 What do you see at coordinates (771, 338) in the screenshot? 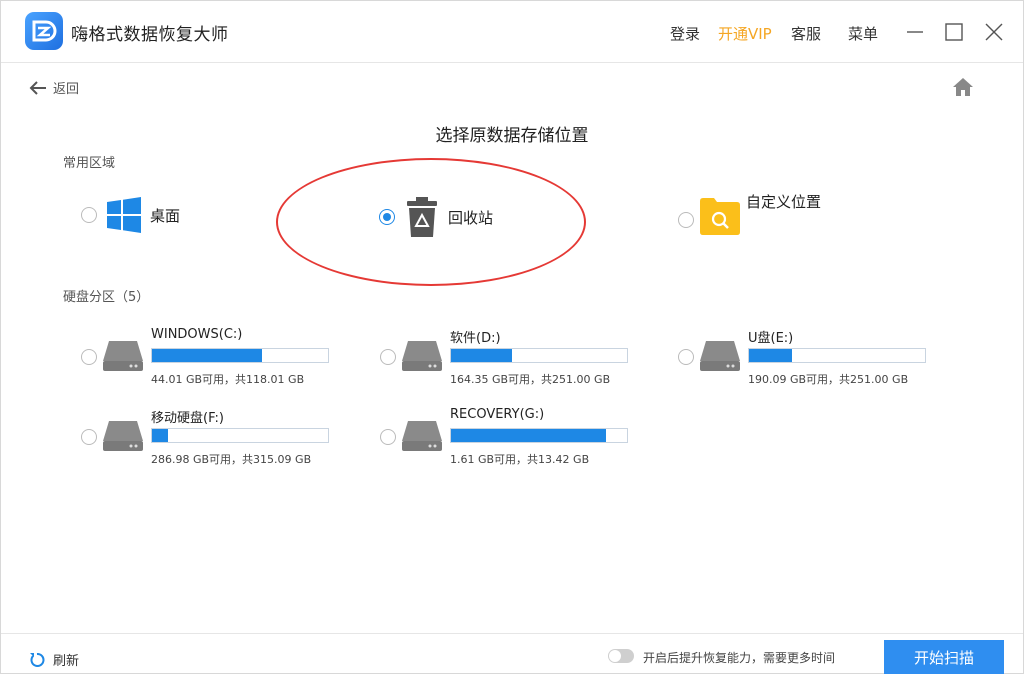
I see `drive-name: U盘(E:)` at bounding box center [771, 338].